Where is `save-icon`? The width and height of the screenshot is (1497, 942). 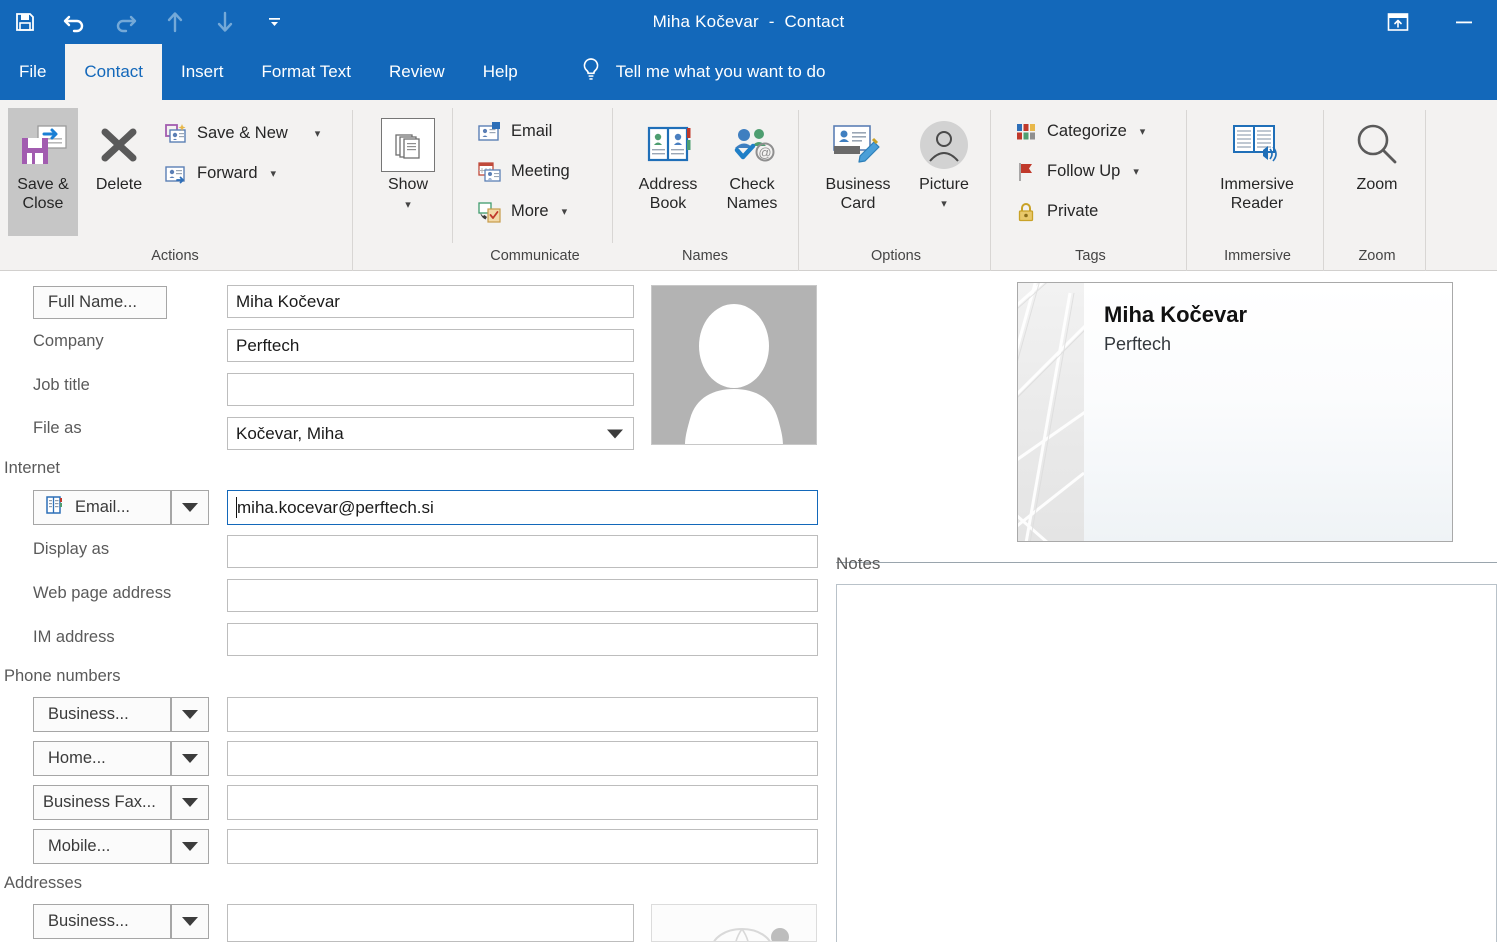
save-icon is located at coordinates (25, 22).